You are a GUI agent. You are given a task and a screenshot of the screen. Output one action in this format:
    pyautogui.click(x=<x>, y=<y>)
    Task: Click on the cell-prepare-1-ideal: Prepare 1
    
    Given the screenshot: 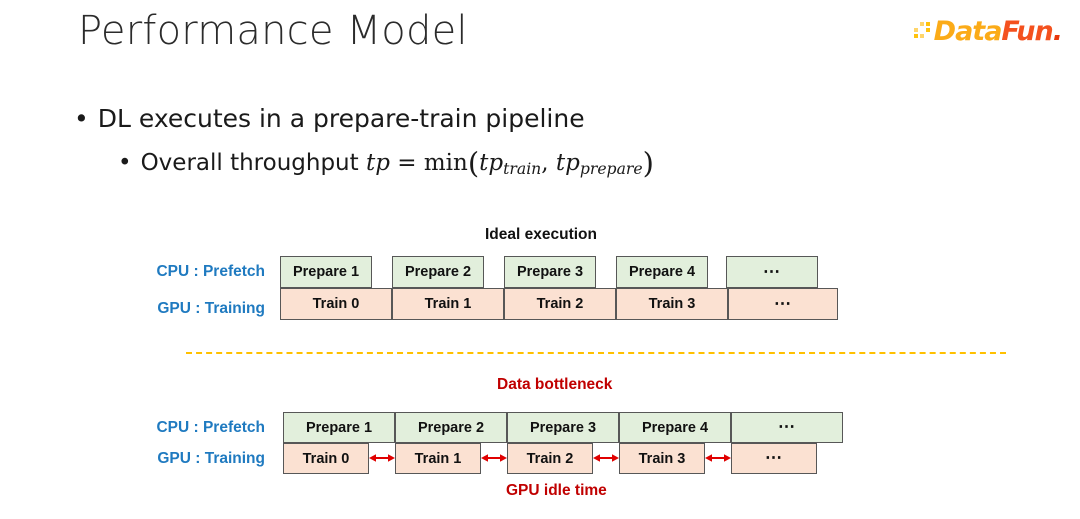 What is the action you would take?
    pyautogui.click(x=326, y=272)
    